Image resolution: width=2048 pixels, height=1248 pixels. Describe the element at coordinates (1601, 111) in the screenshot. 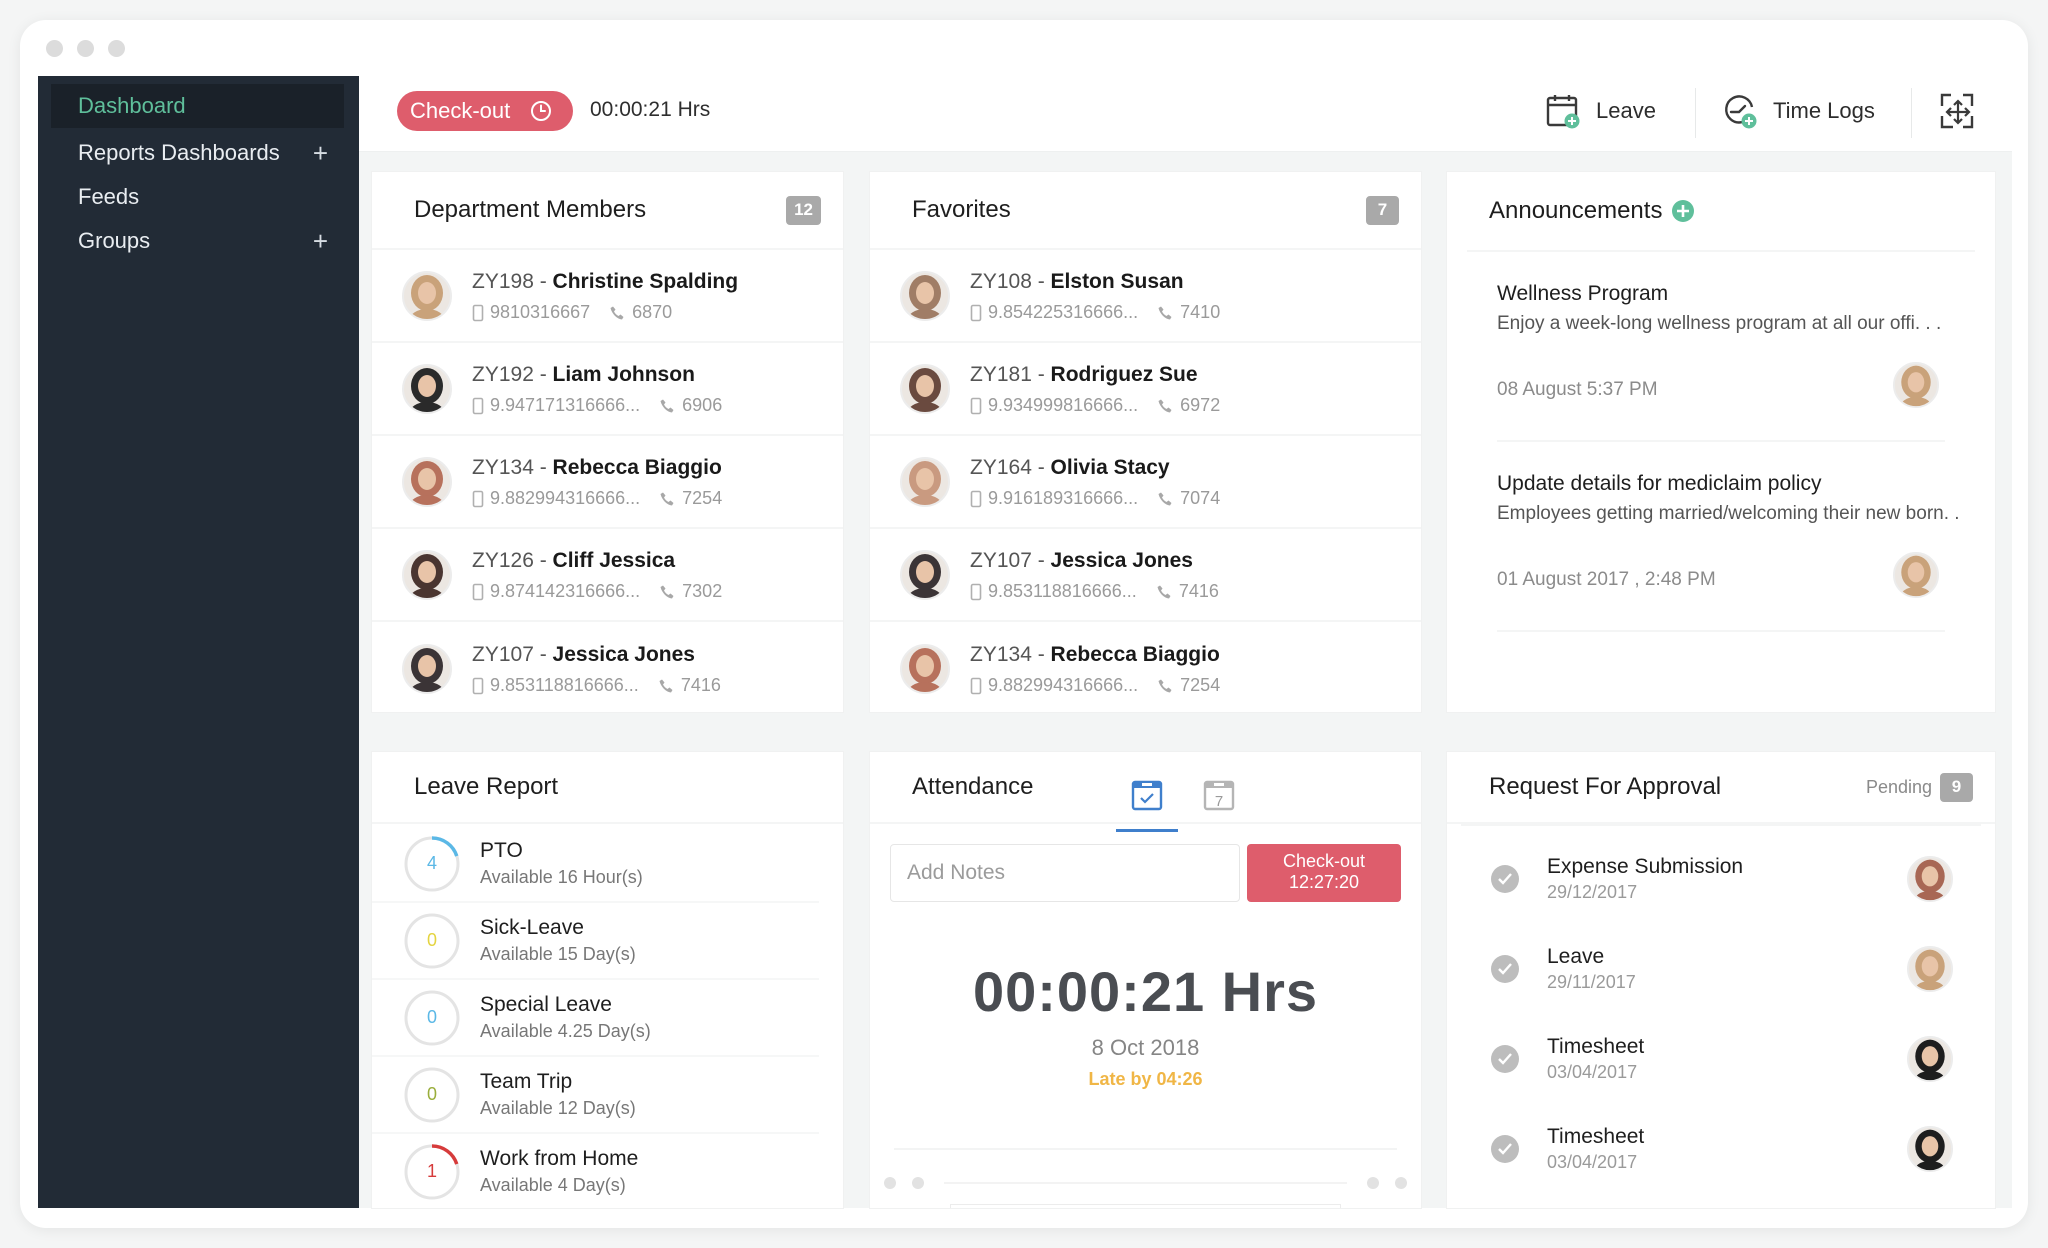

I see `leave-action: Leave` at that location.